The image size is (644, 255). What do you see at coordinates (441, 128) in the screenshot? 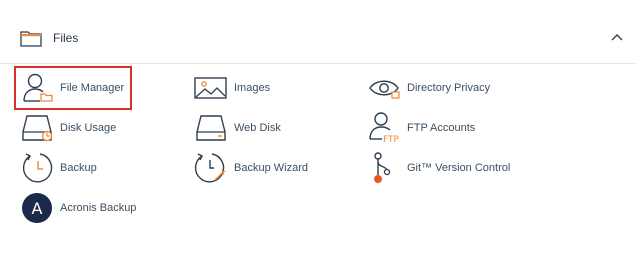
I see `tool-label: FTP Accounts` at bounding box center [441, 128].